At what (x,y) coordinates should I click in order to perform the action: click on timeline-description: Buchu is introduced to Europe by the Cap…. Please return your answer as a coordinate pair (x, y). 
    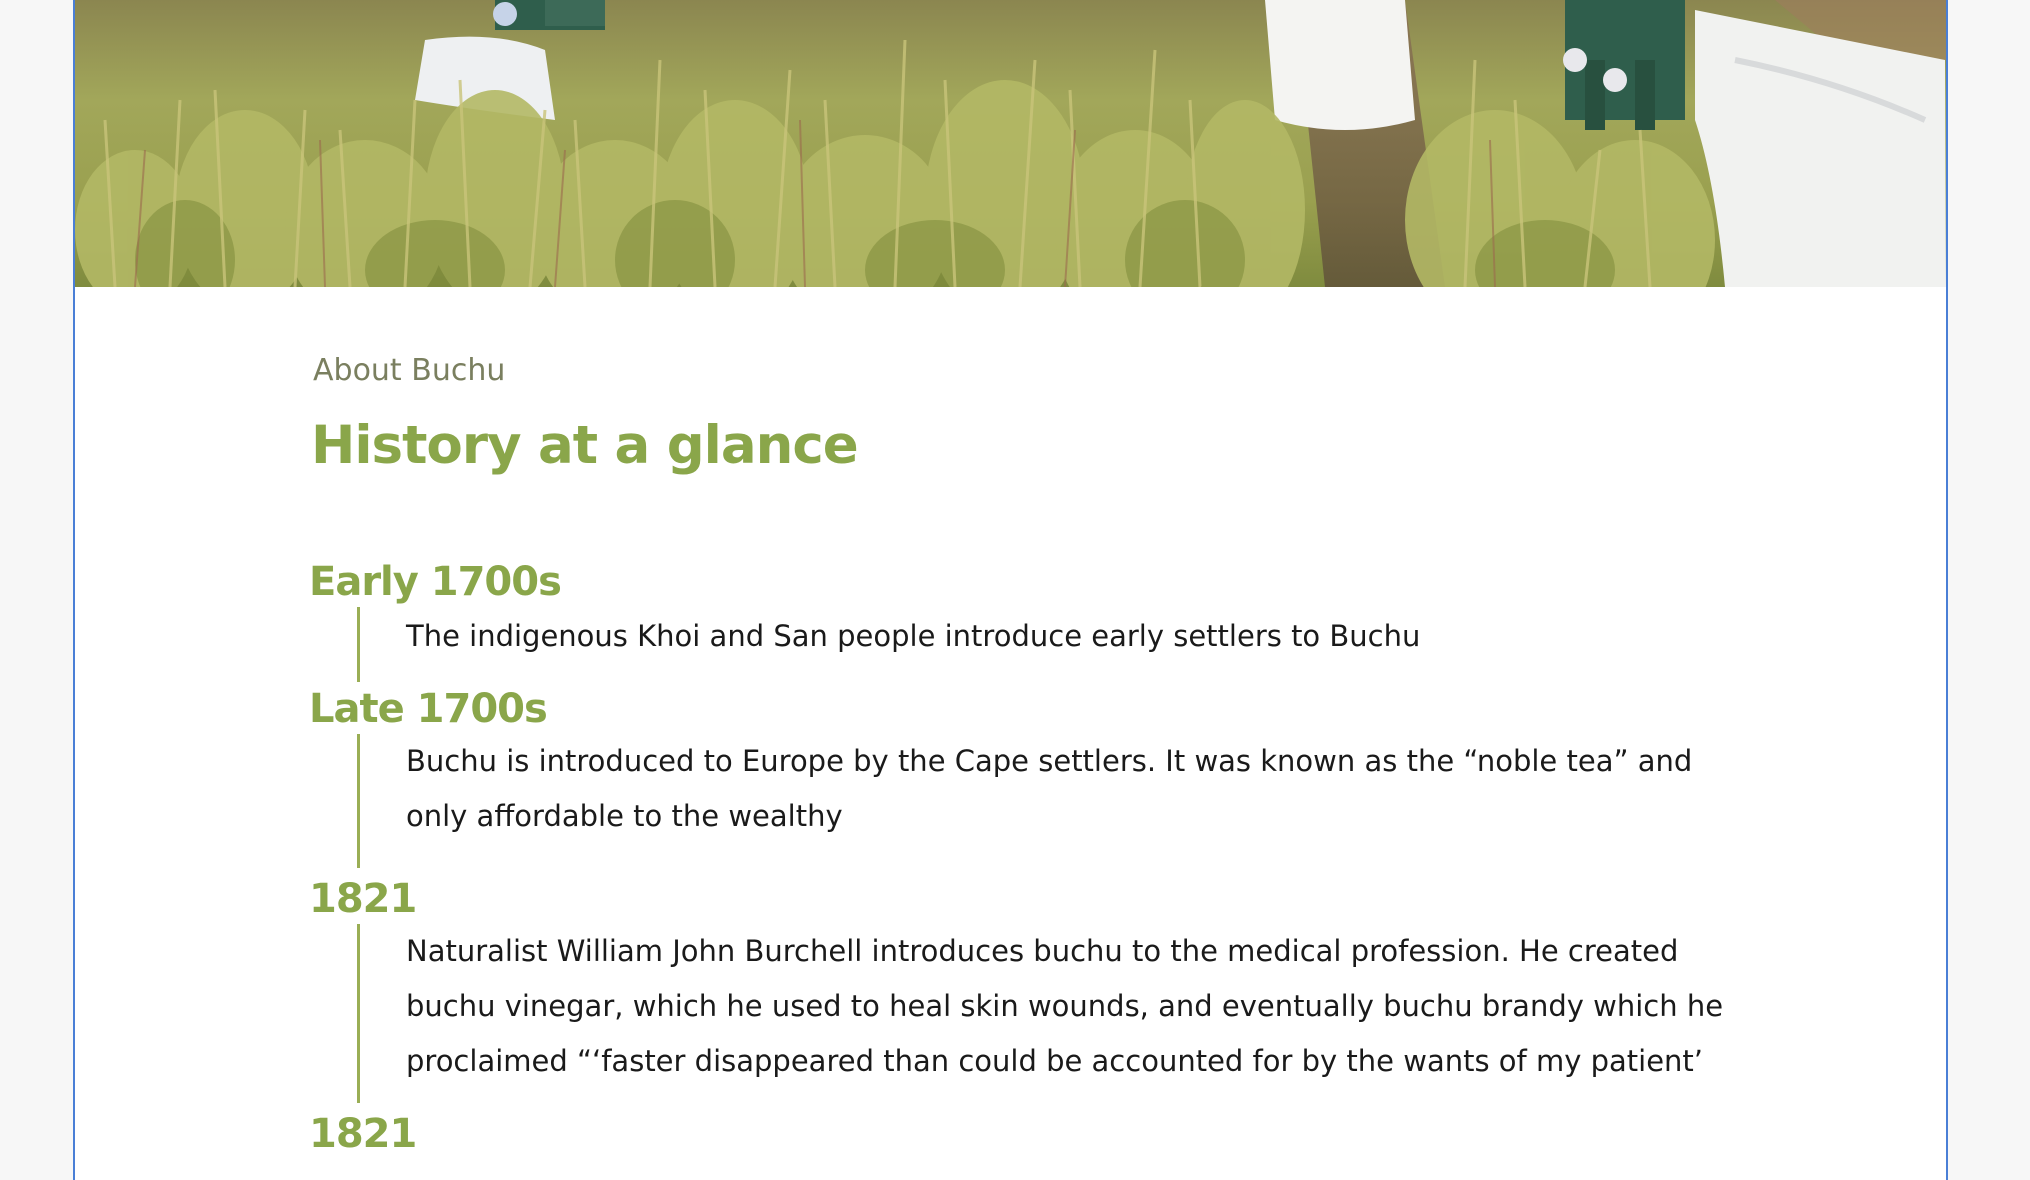
    Looking at the image, I should click on (1083, 801).